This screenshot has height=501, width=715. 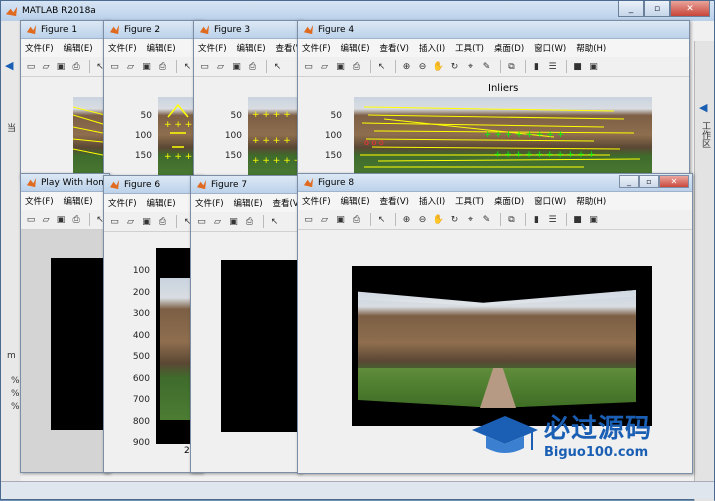 What do you see at coordinates (357, 11) in the screenshot?
I see `matlab-title-bar: MATLAB R2018a` at bounding box center [357, 11].